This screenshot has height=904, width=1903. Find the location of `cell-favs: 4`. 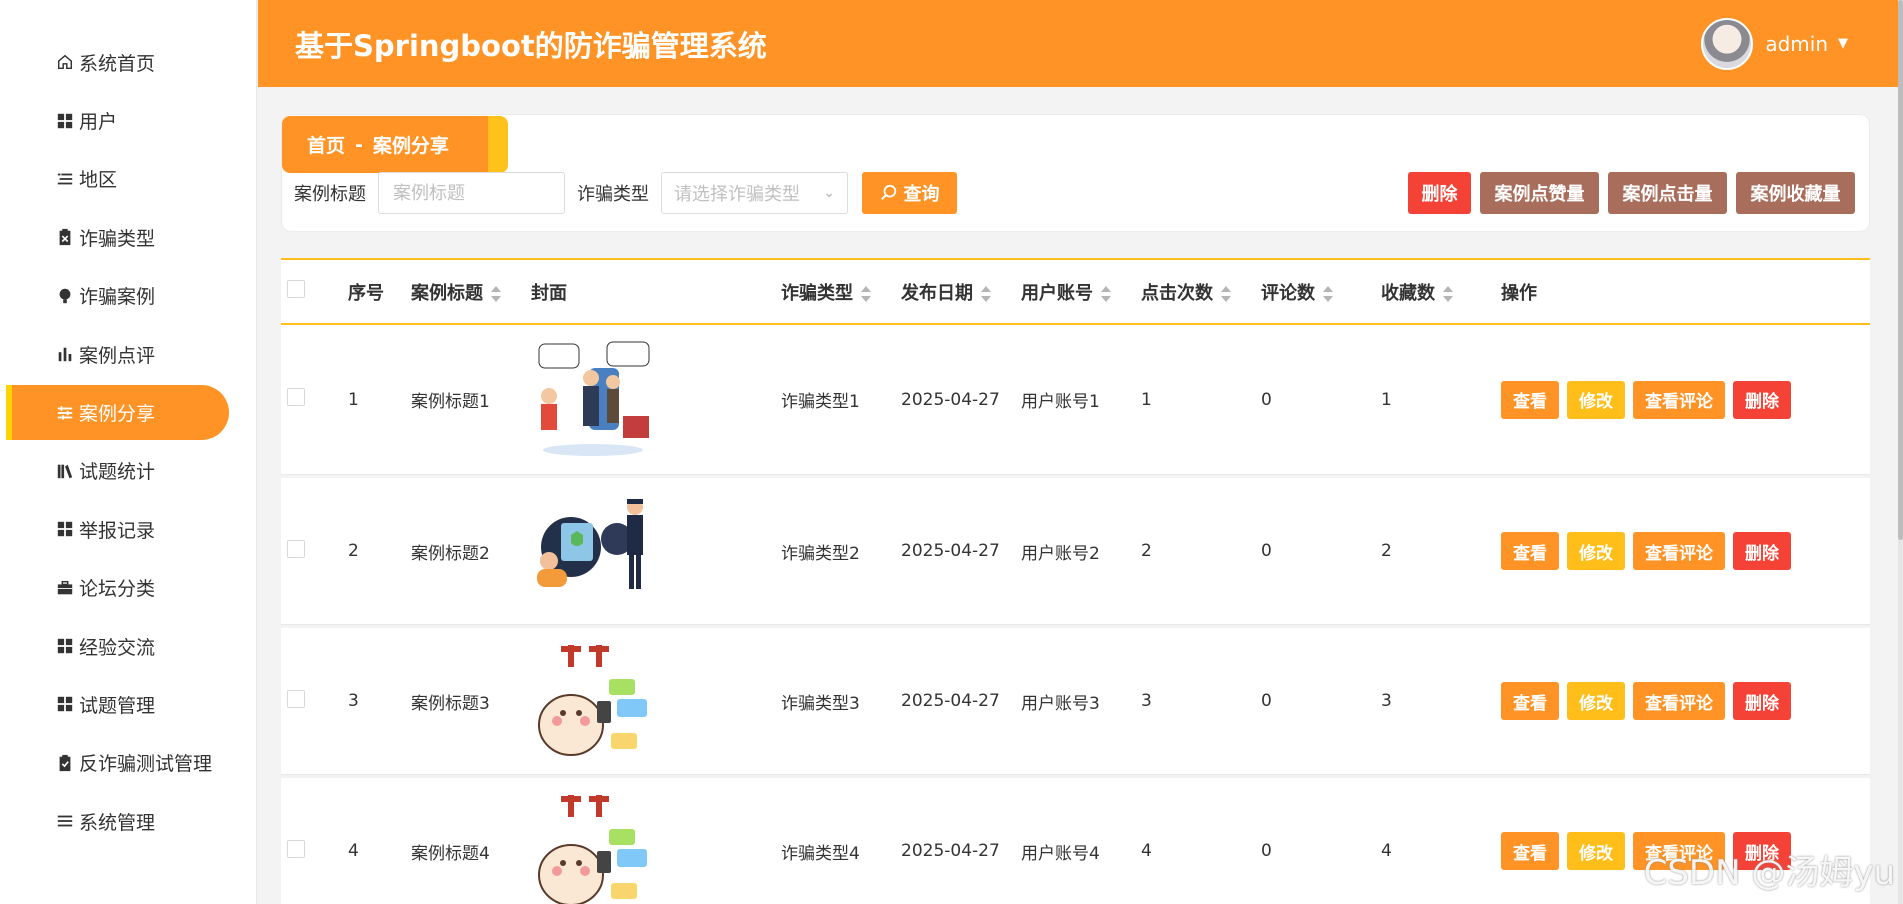

cell-favs: 4 is located at coordinates (1386, 851).